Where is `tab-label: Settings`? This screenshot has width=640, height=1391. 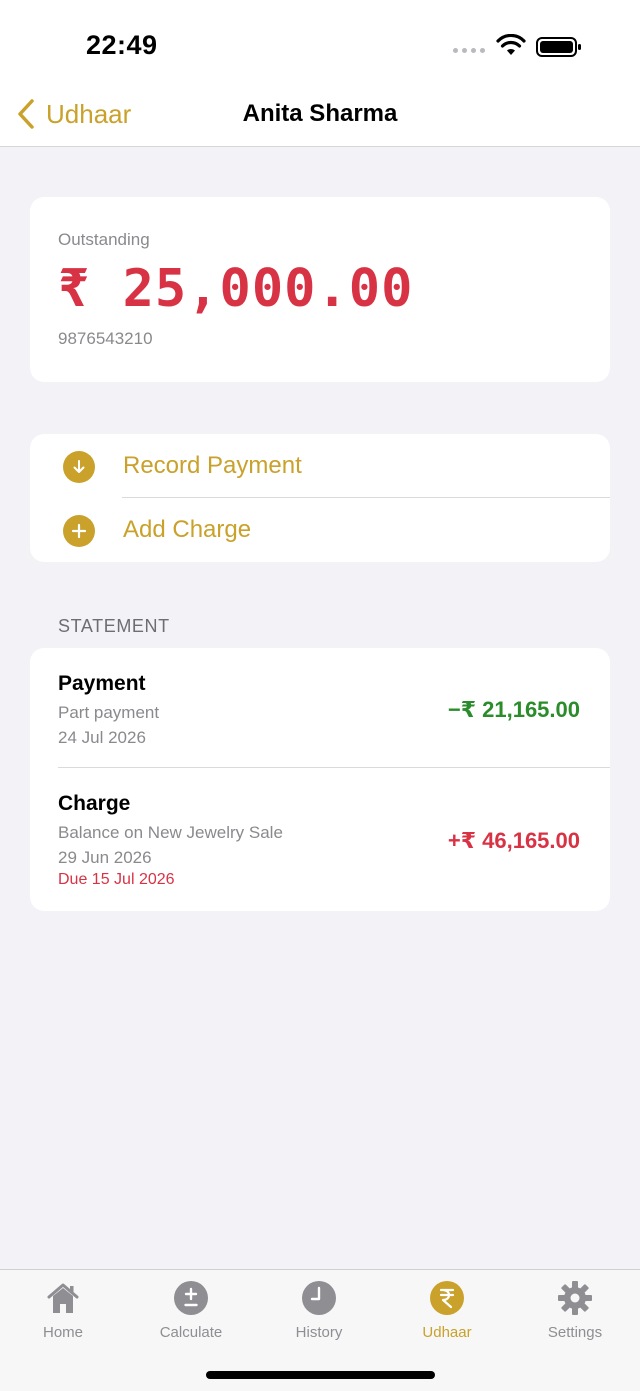
tab-label: Settings is located at coordinates (575, 1332).